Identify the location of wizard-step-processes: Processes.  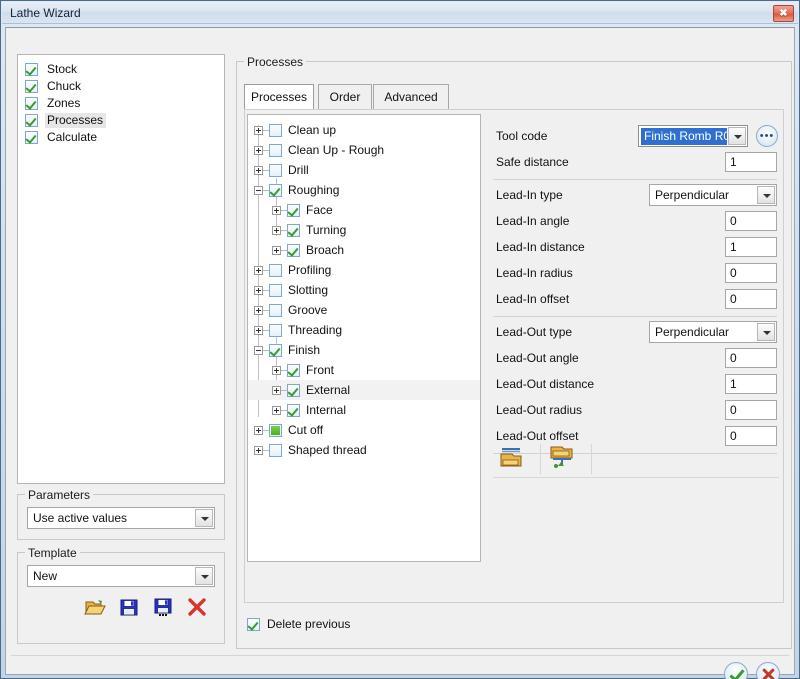
(121, 120).